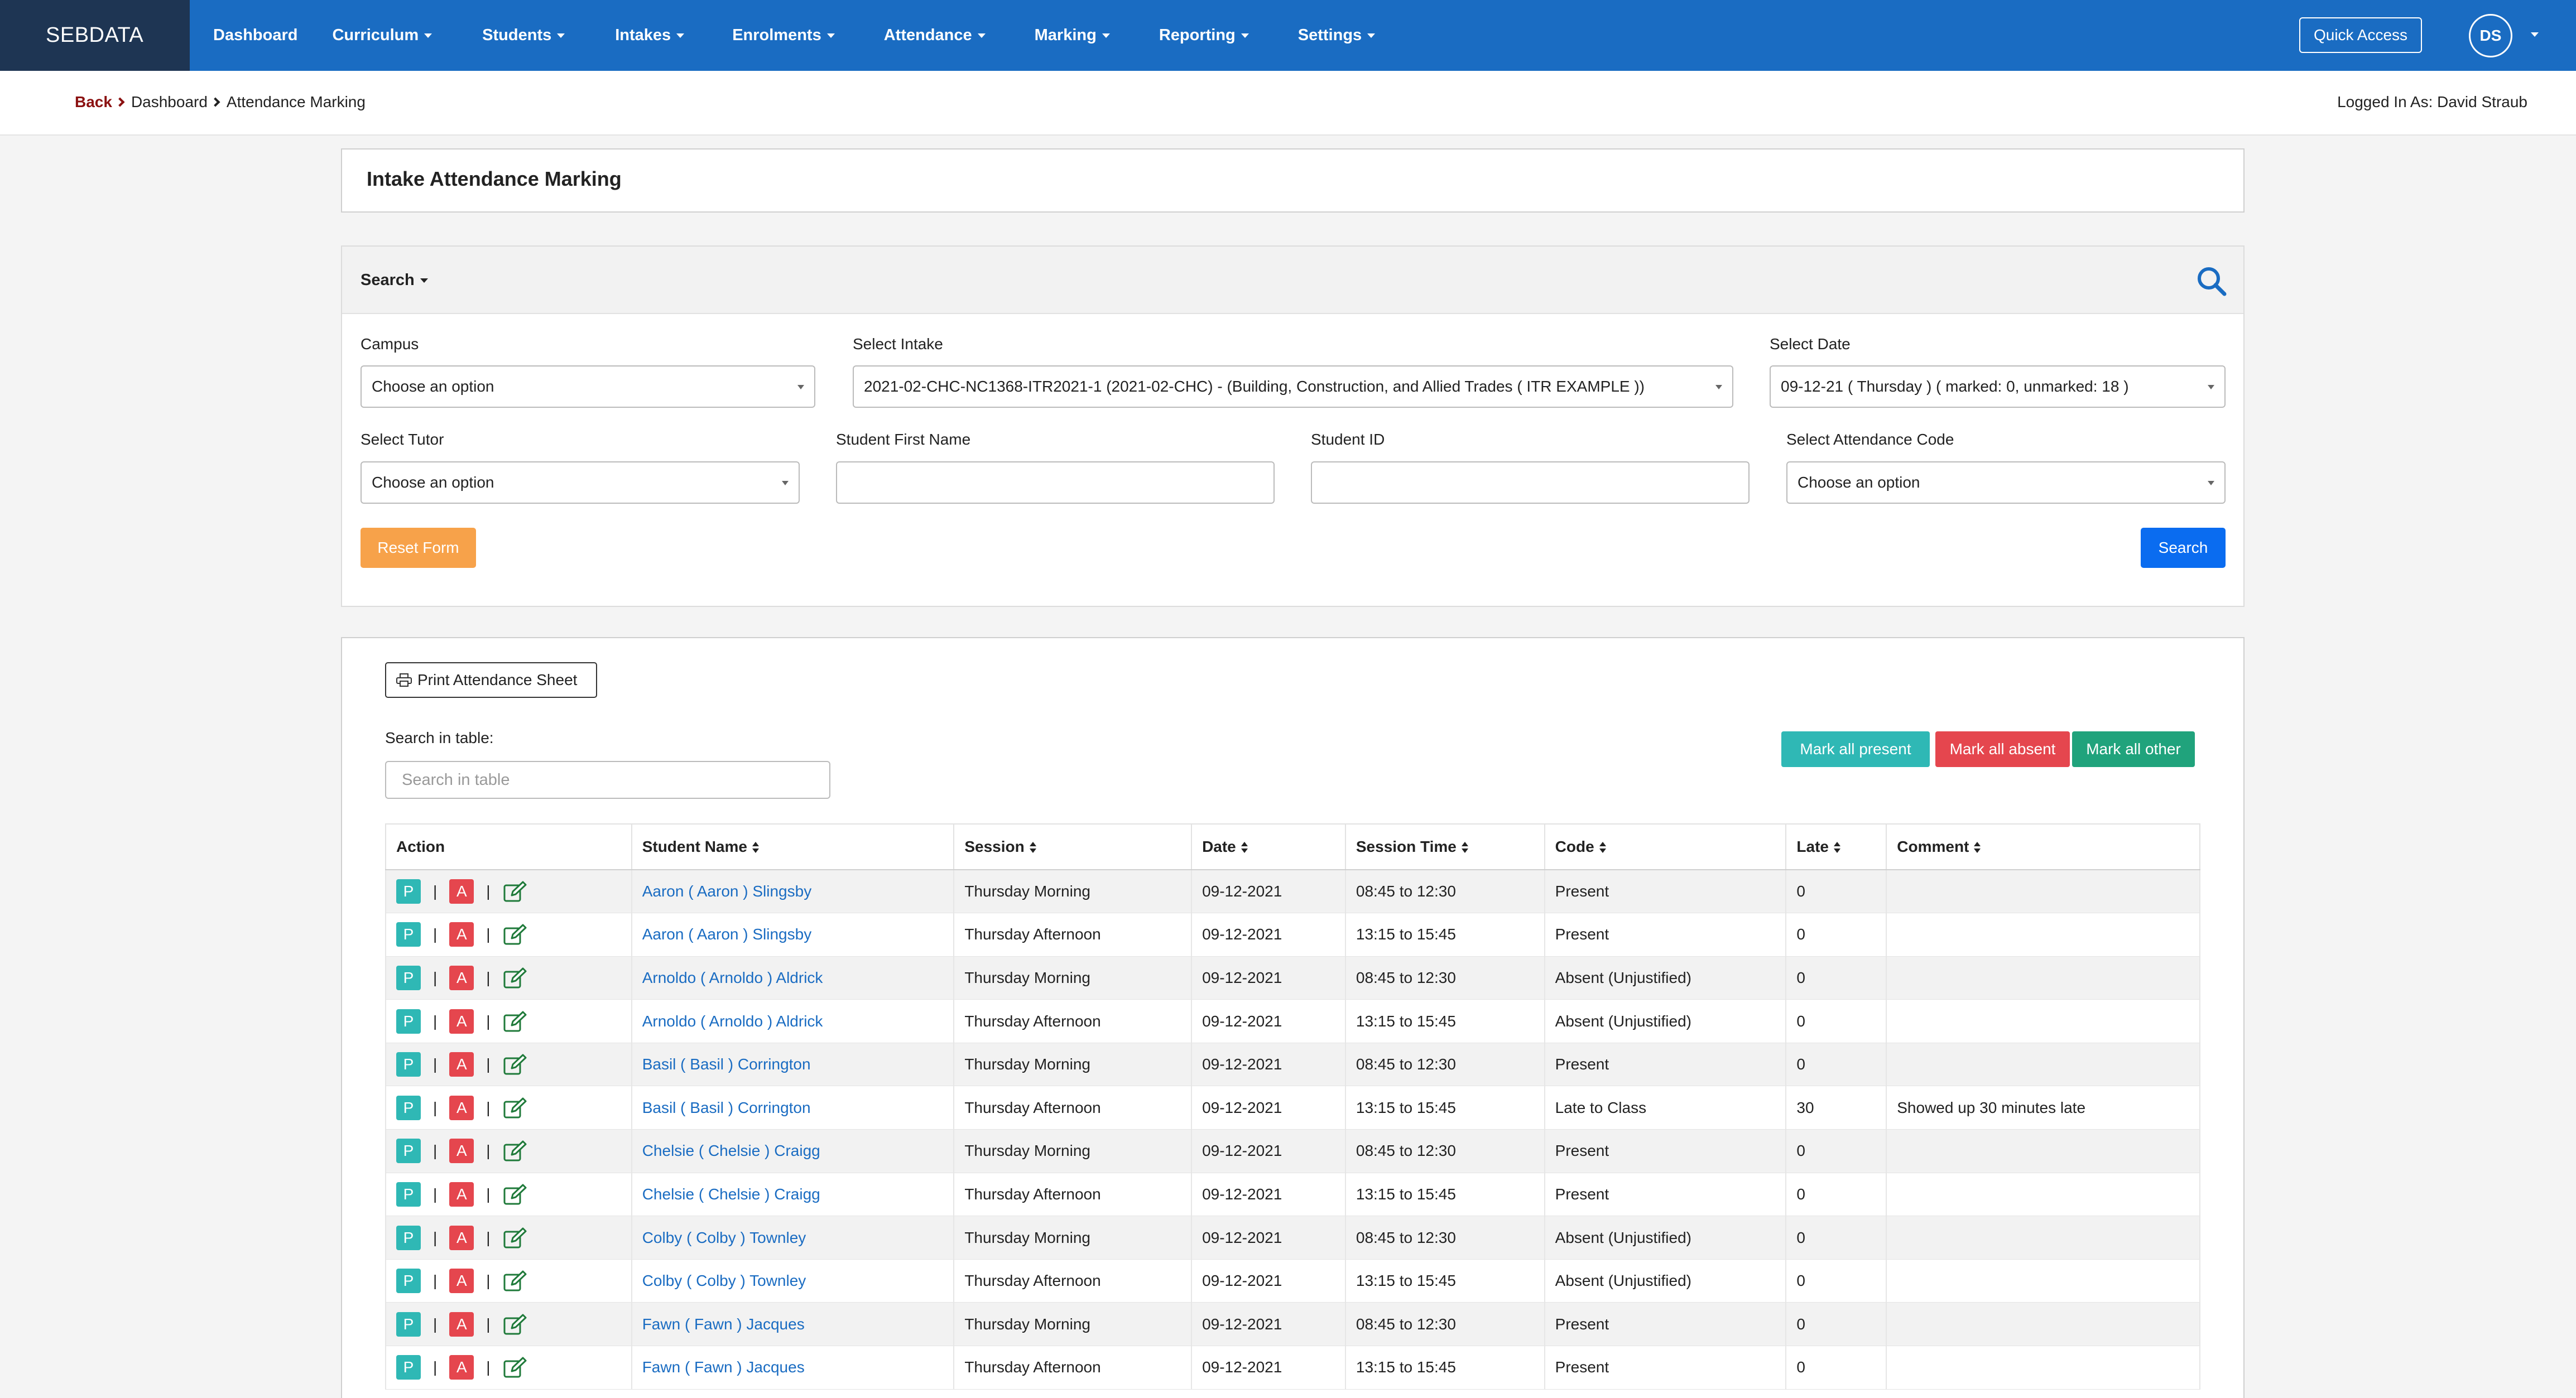  Describe the element at coordinates (2490, 35) in the screenshot. I see `user-avatar: DS` at that location.